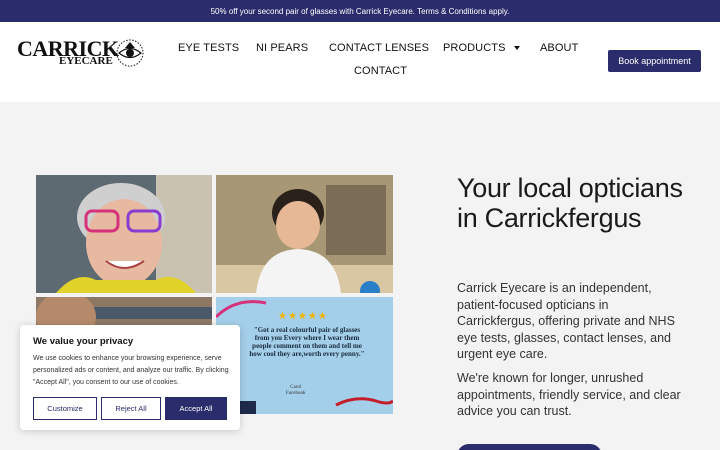 This screenshot has height=450, width=720. I want to click on photo-boy, so click(304, 234).